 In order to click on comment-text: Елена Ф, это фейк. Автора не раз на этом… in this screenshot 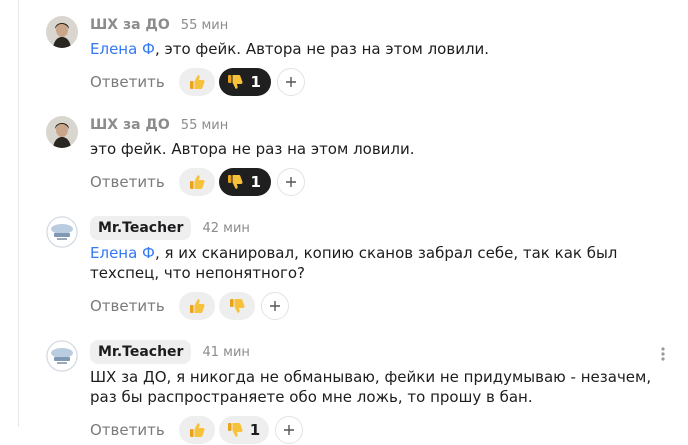, I will do `click(380, 49)`.